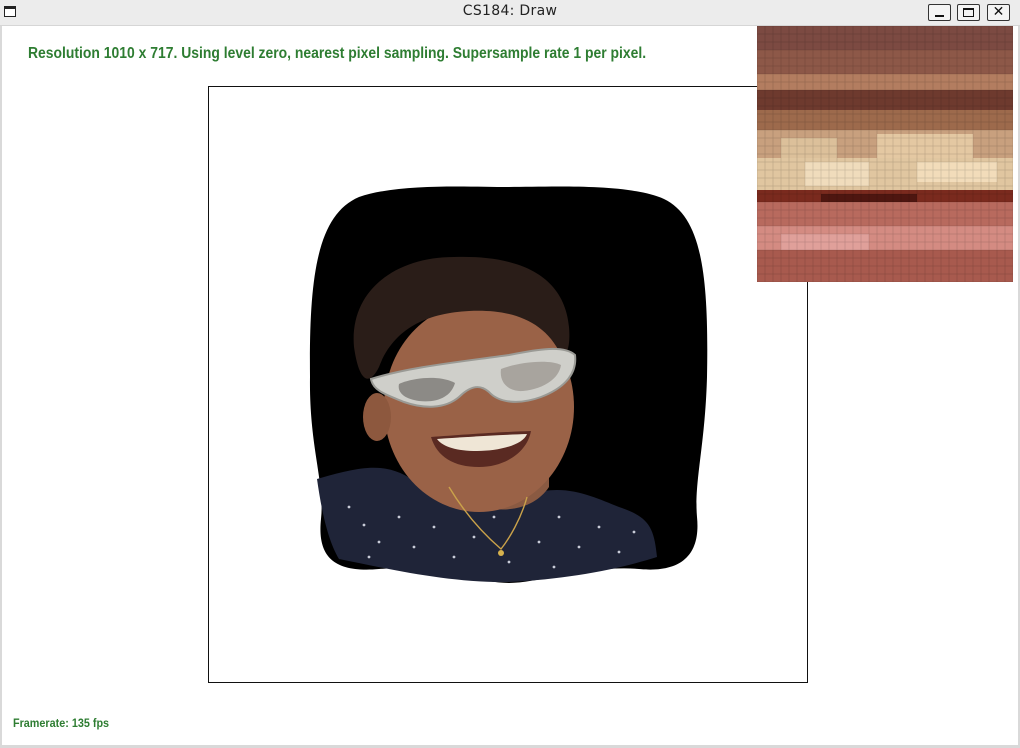 The height and width of the screenshot is (748, 1020). I want to click on face-region, so click(479, 407).